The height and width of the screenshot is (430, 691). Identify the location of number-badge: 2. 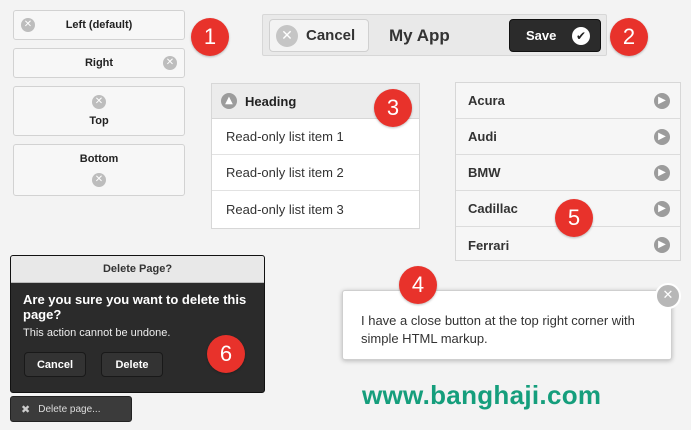
(629, 37).